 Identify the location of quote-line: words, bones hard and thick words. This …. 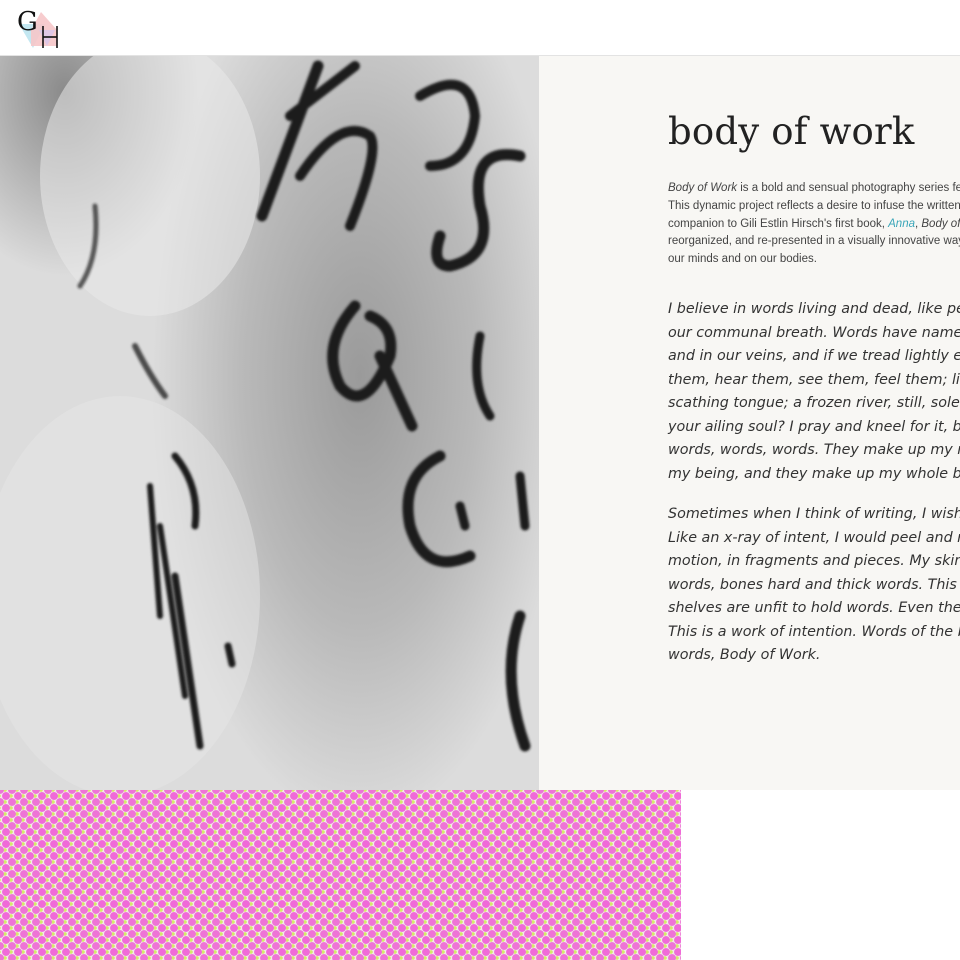
(814, 584).